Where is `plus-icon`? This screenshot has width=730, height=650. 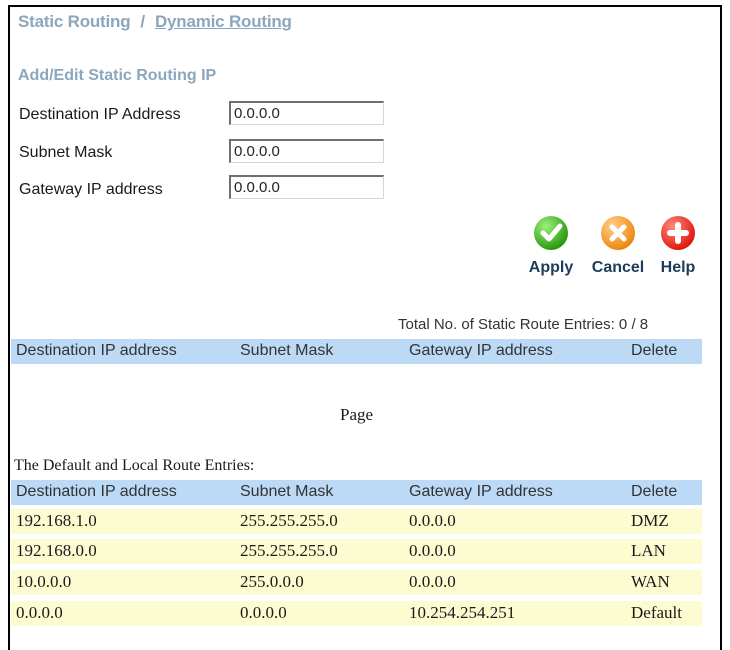 plus-icon is located at coordinates (678, 233).